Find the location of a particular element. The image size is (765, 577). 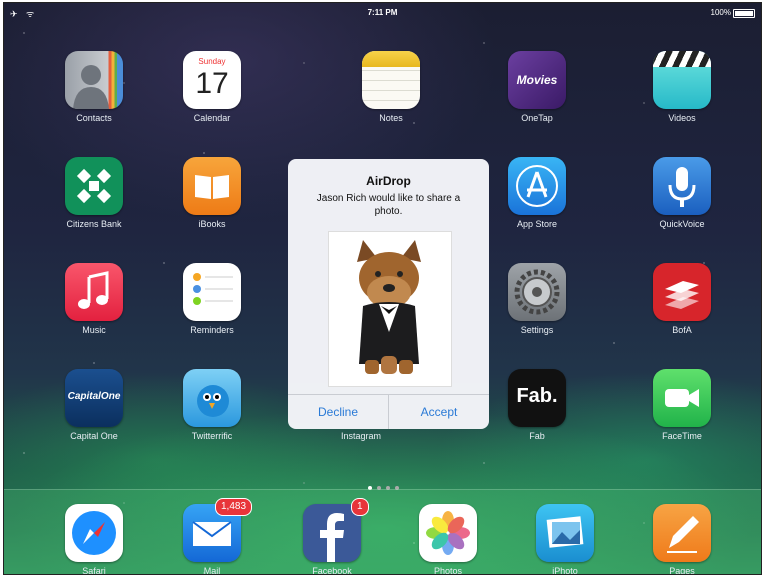

app-label: Facebook is located at coordinates (332, 570).